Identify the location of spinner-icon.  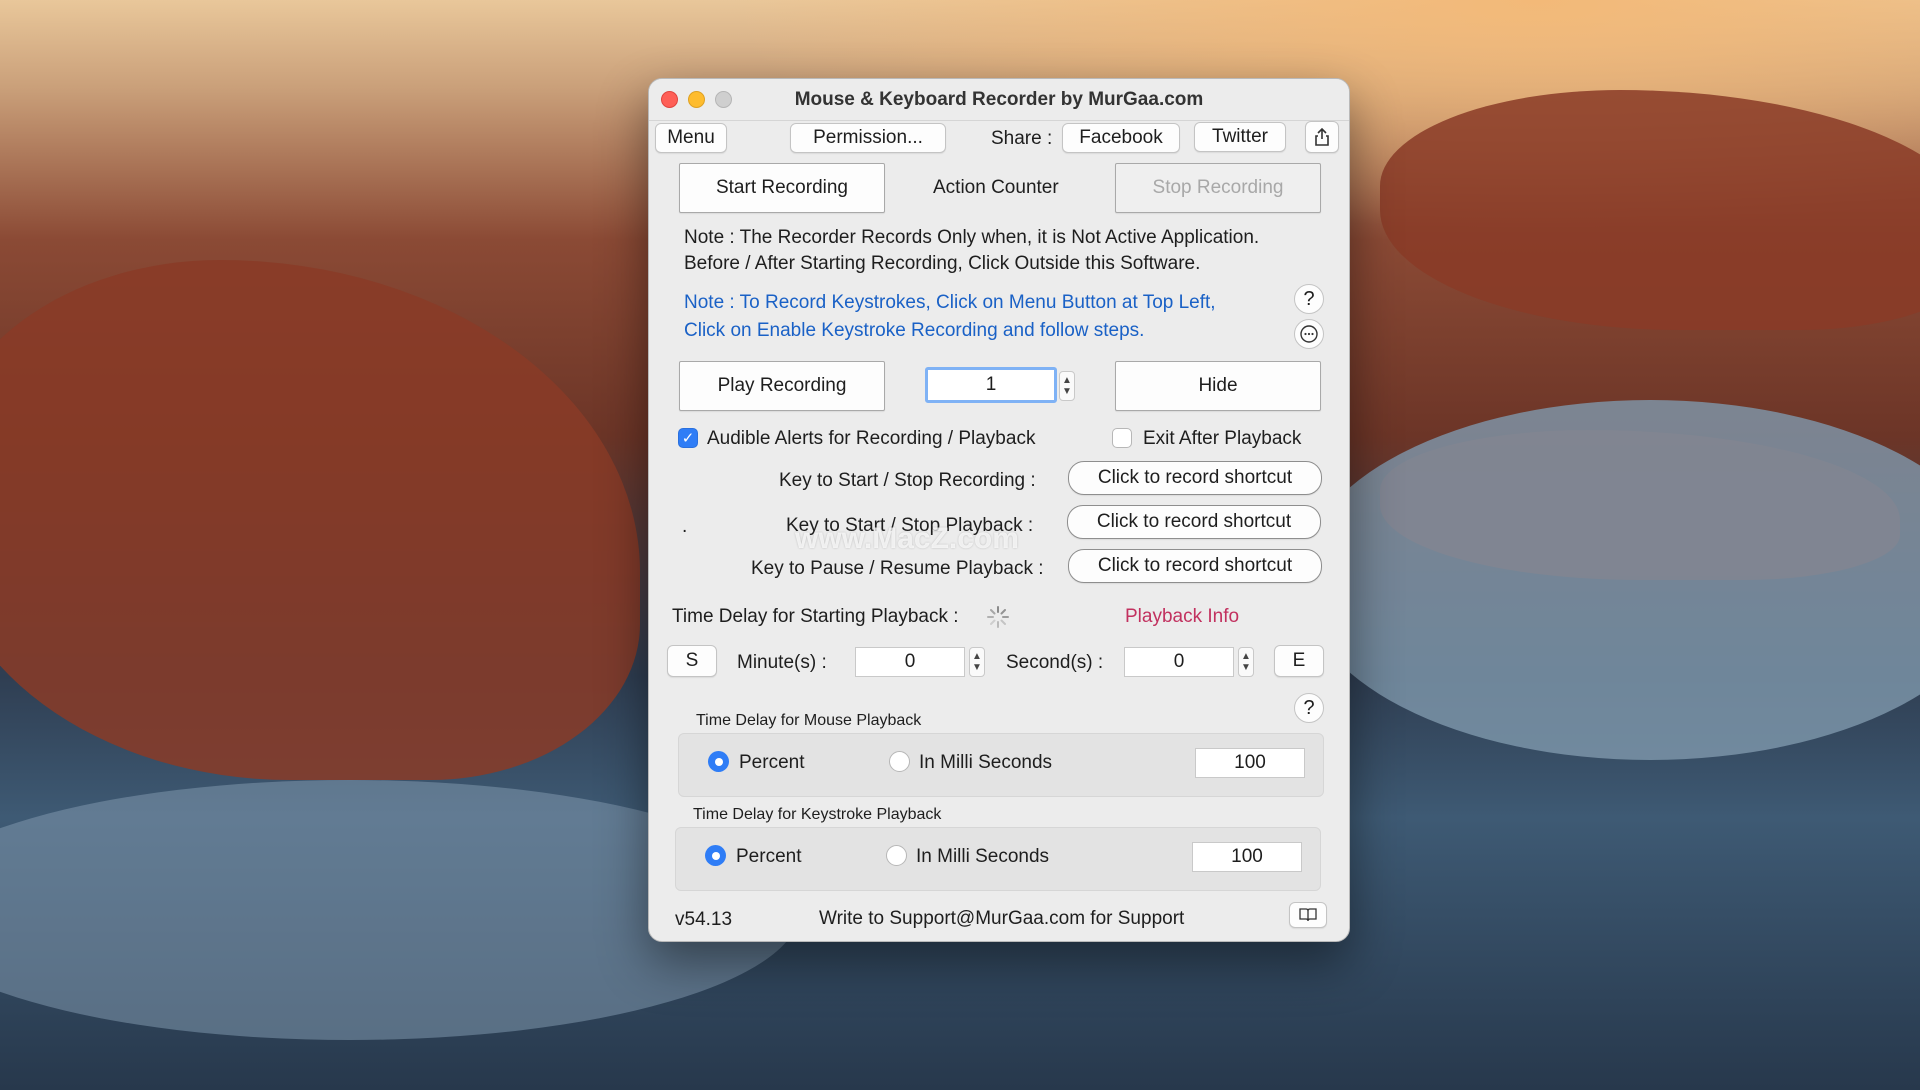
(998, 619).